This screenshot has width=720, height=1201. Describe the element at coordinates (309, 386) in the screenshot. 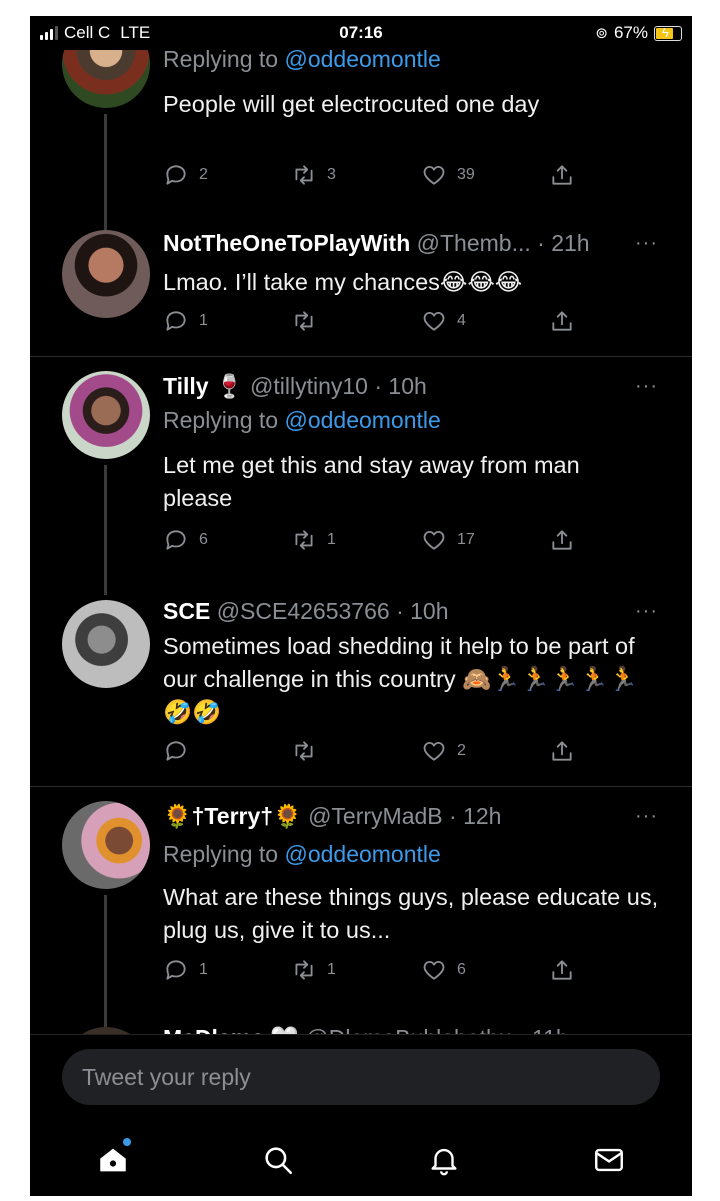

I see `handle: @tillytiny10` at that location.